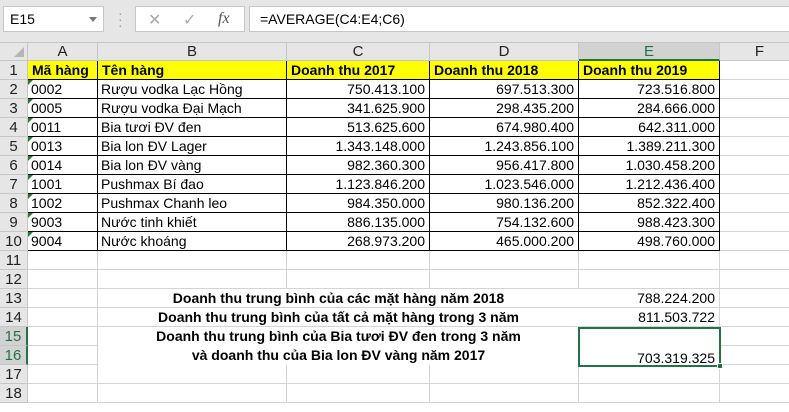  I want to click on table-cell: 642.311.000, so click(649, 127).